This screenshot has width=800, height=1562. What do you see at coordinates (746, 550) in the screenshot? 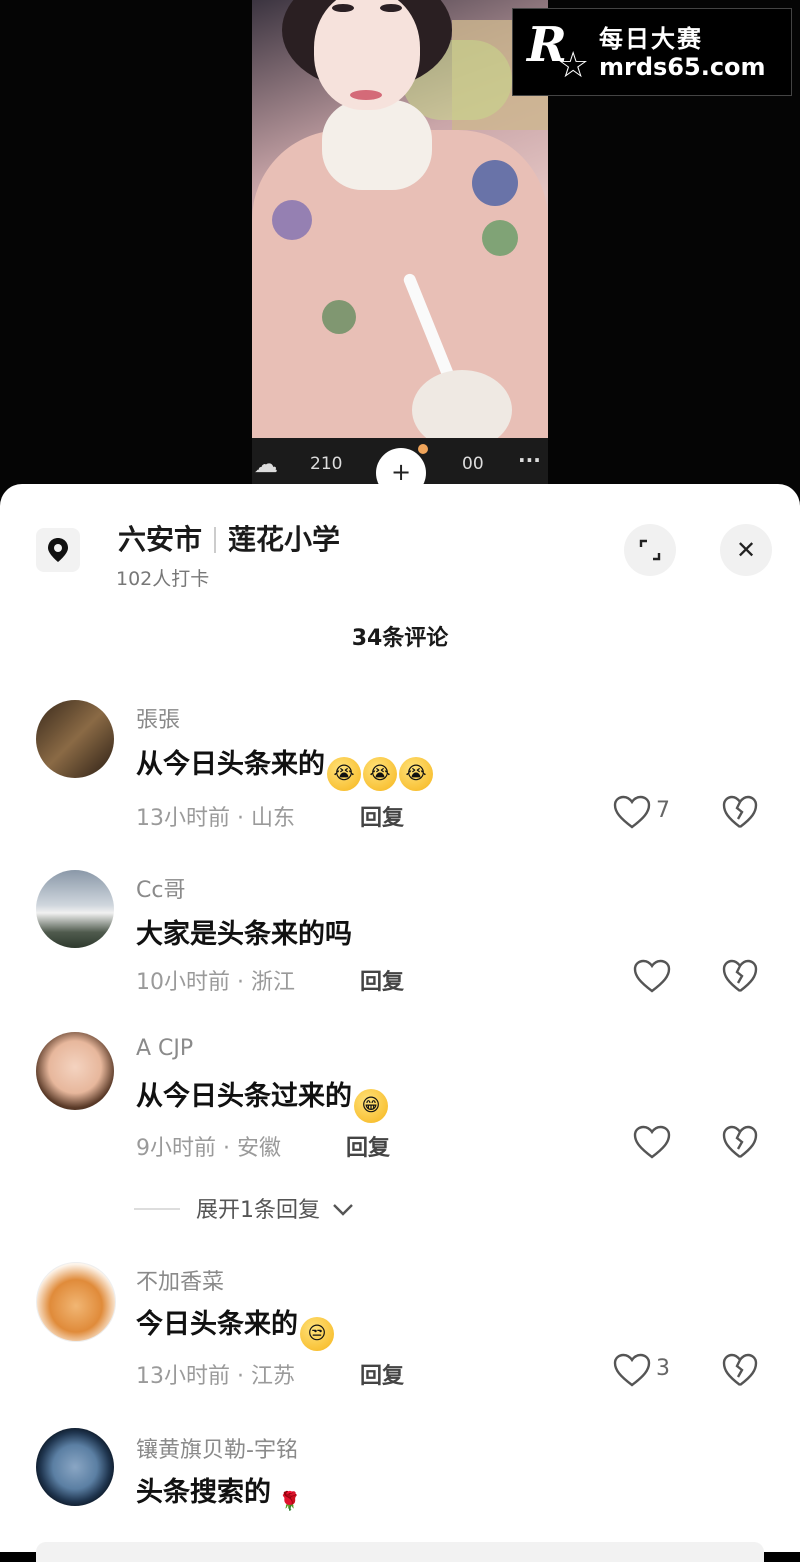
I see `close-button: ✕` at bounding box center [746, 550].